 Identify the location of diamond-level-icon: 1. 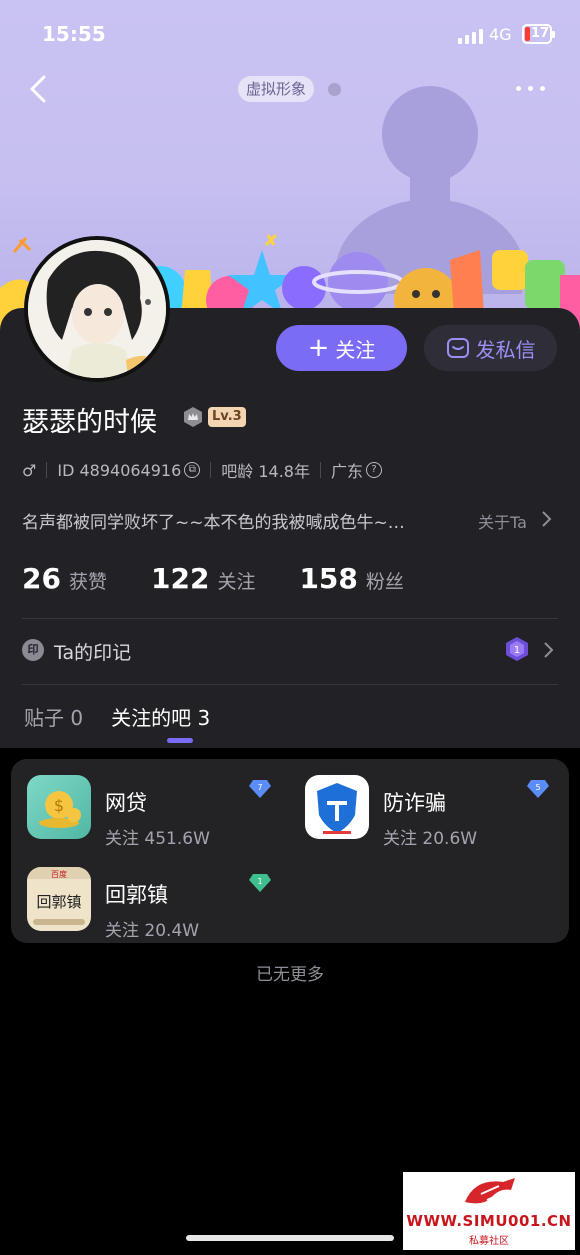
(260, 883).